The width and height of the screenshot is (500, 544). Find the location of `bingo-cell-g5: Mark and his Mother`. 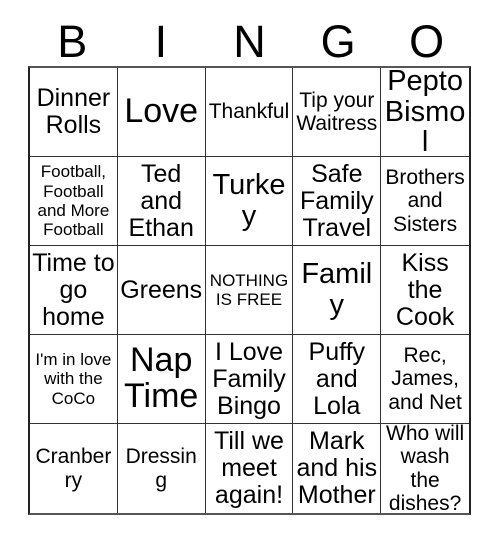

bingo-cell-g5: Mark and his Mother is located at coordinates (337, 468).